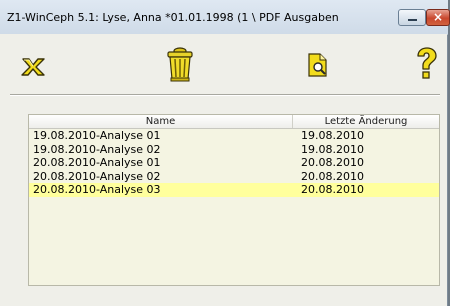 The width and height of the screenshot is (450, 306). I want to click on preview-button, so click(318, 67).